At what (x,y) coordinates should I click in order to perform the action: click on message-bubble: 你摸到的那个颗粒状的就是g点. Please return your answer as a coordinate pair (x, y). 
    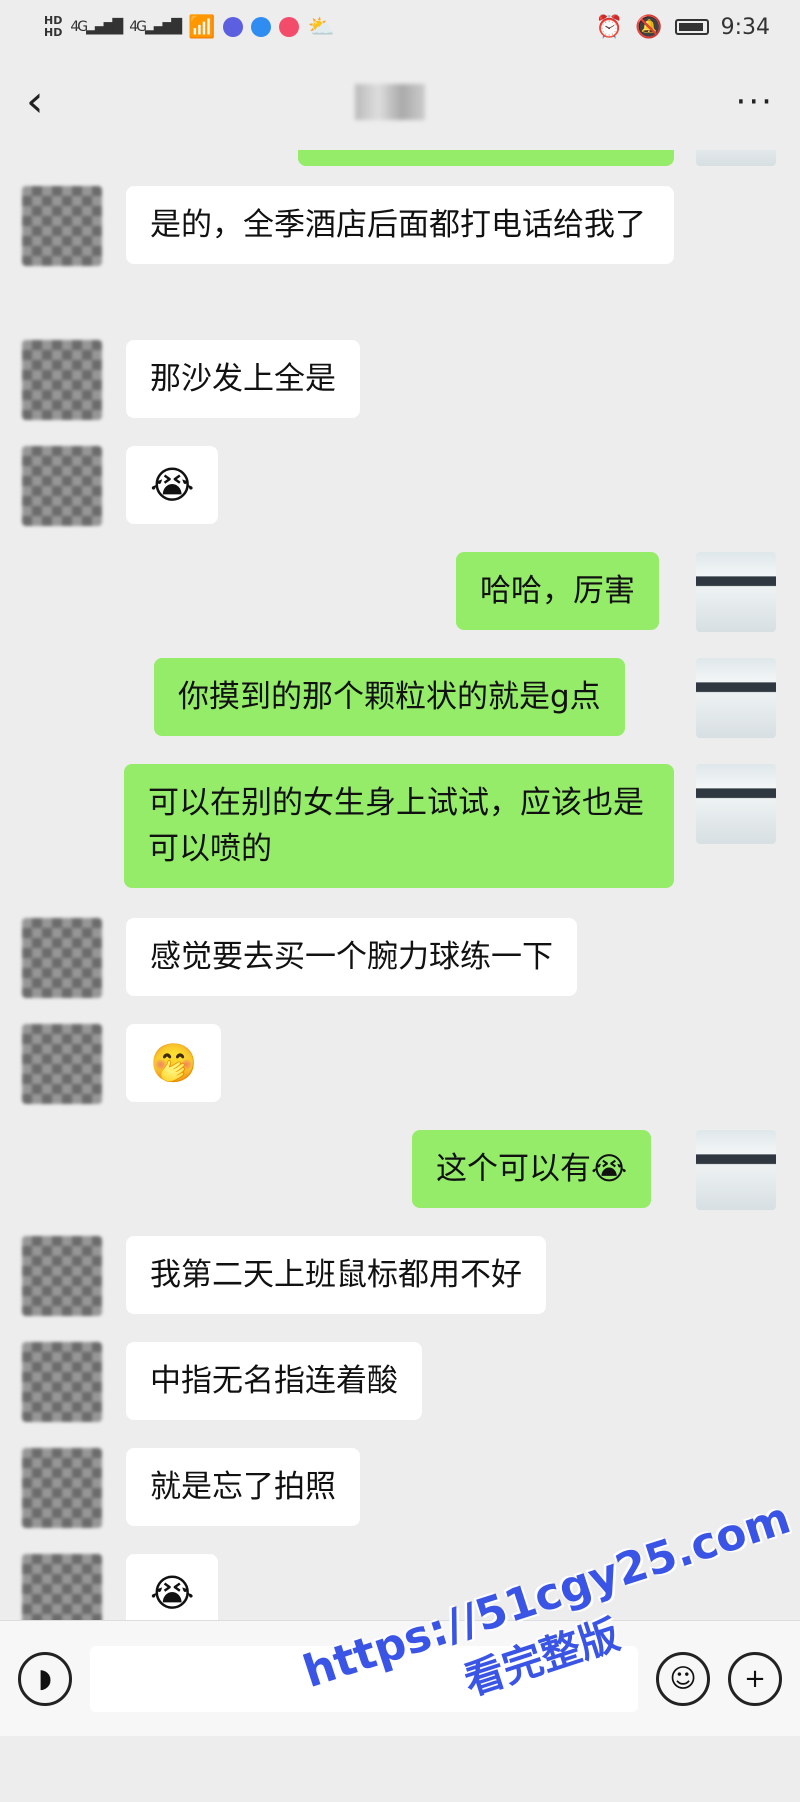
    Looking at the image, I should click on (389, 697).